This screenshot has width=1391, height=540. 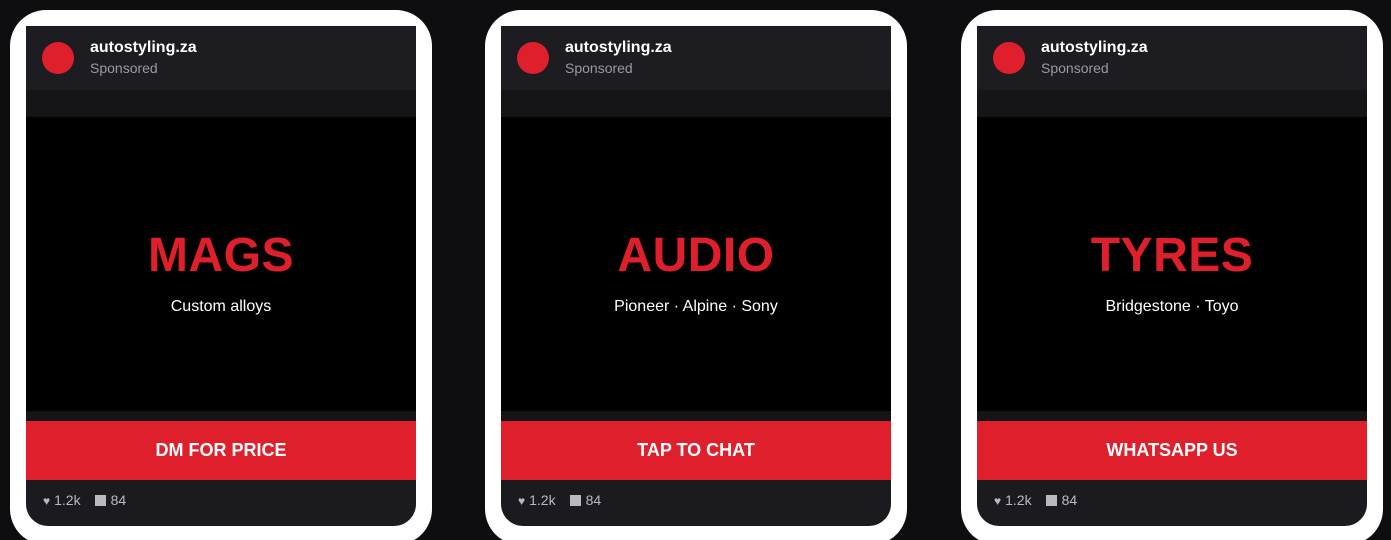 I want to click on ad-subline: Pioneer · Alpine · Sony, so click(x=696, y=306).